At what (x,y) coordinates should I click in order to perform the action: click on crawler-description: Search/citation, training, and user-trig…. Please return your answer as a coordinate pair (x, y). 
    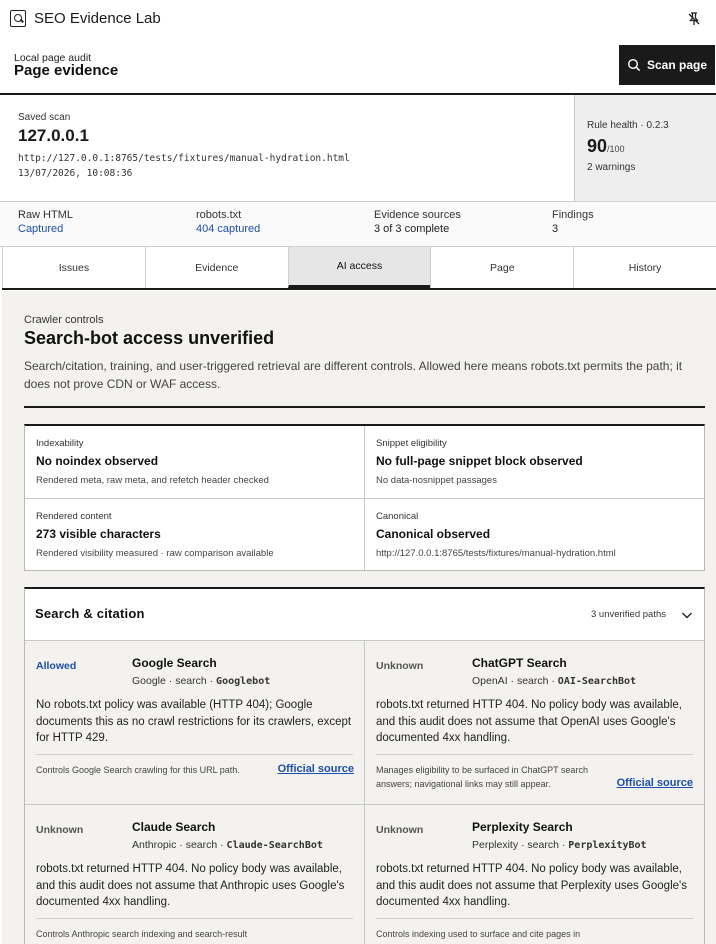
    Looking at the image, I should click on (353, 375).